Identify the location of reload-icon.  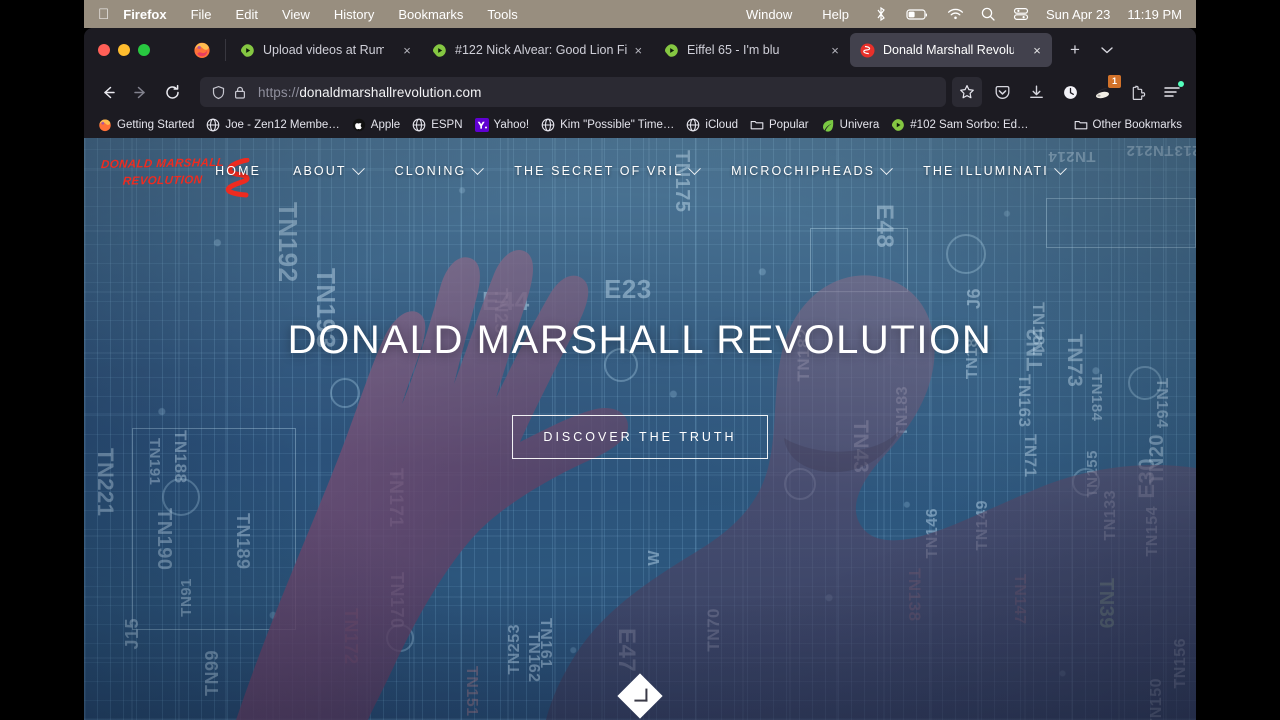
(172, 92).